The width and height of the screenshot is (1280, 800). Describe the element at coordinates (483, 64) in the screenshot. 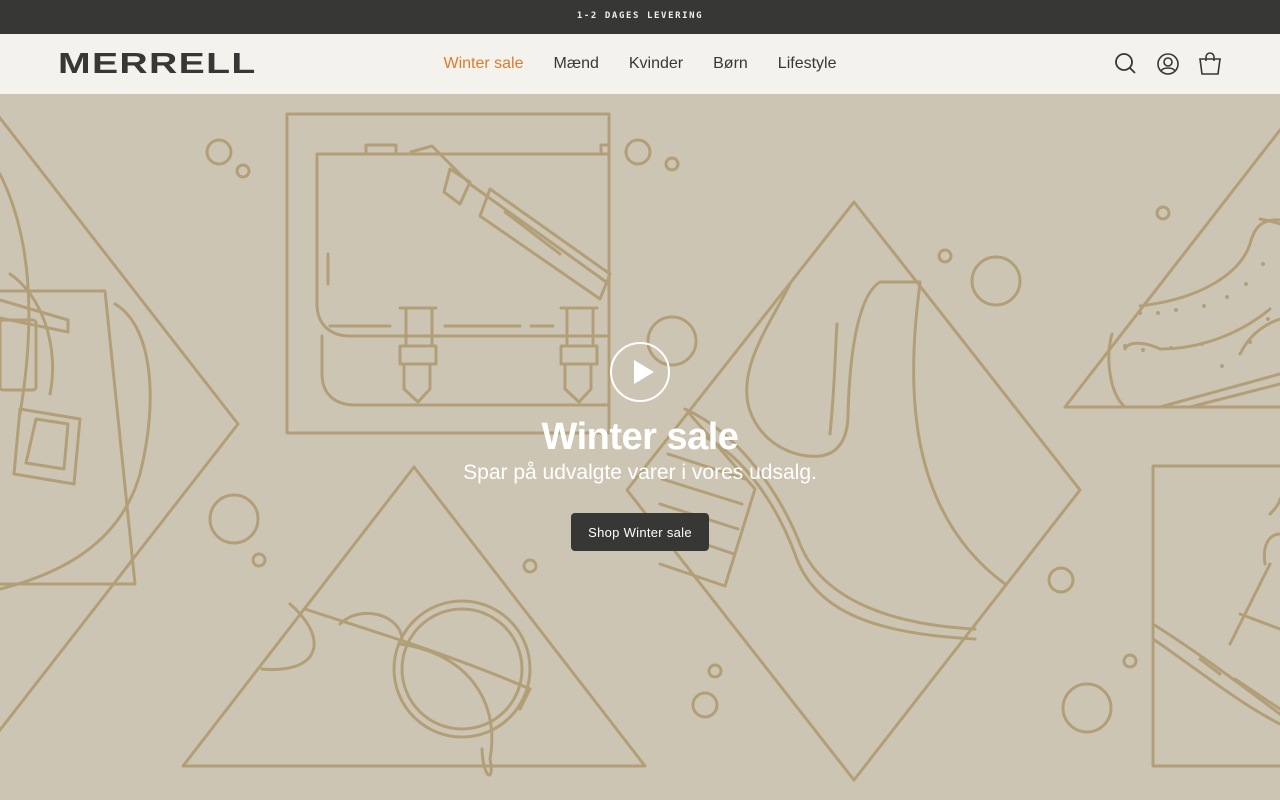

I see `nav-item-winter-sale: Winter sale` at that location.